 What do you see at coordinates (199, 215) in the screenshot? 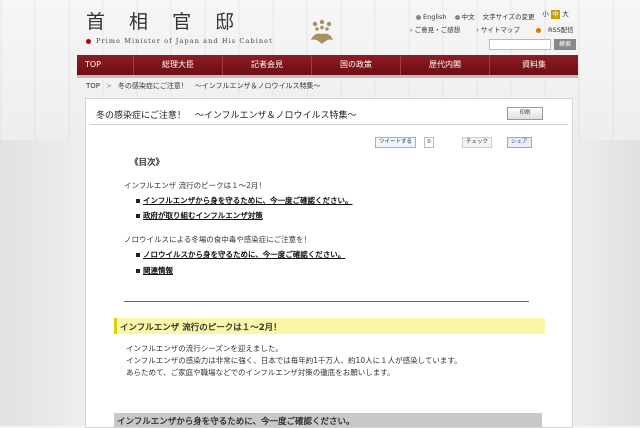
I see `toc-link-flu-gov: 政府が取り組むインフルエンザ対策` at bounding box center [199, 215].